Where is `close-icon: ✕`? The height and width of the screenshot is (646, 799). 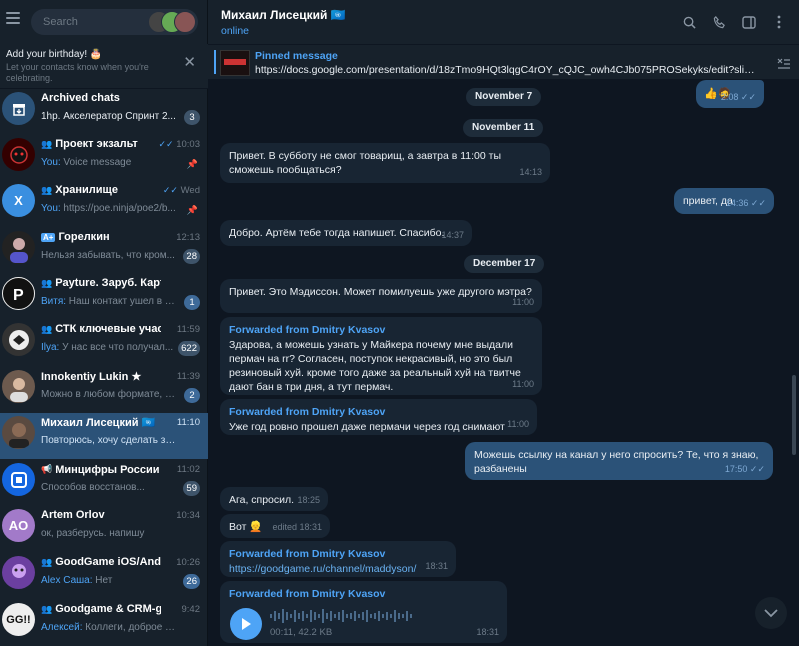 close-icon: ✕ is located at coordinates (189, 62).